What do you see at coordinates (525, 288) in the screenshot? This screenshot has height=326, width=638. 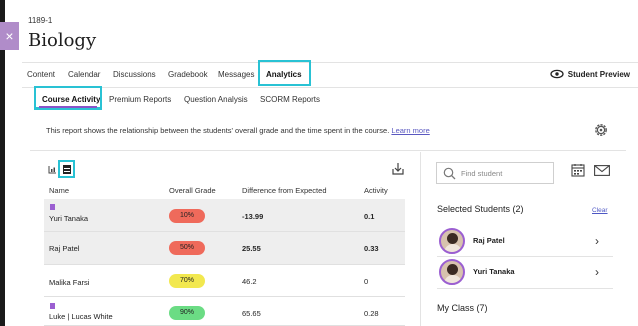 I see `divider` at bounding box center [525, 288].